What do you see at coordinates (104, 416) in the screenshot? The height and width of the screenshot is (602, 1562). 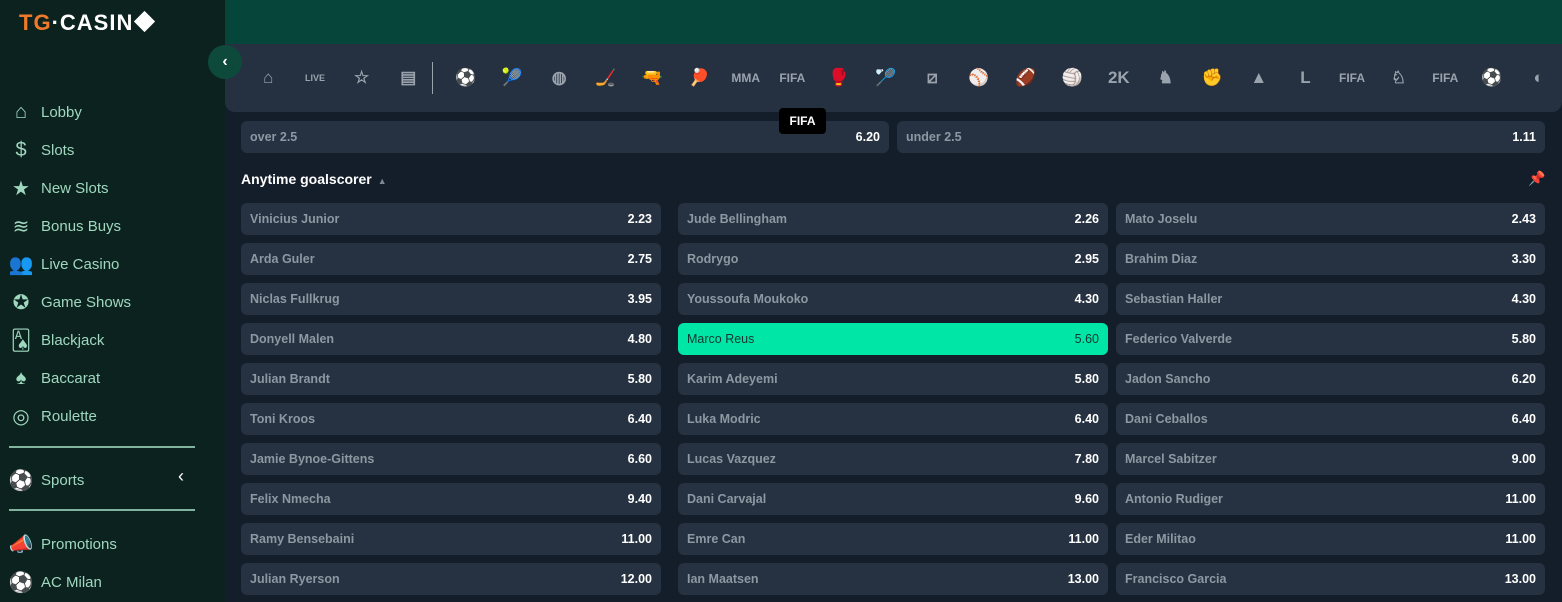 I see `sidebar-item-roulette: ◎ Roulette` at bounding box center [104, 416].